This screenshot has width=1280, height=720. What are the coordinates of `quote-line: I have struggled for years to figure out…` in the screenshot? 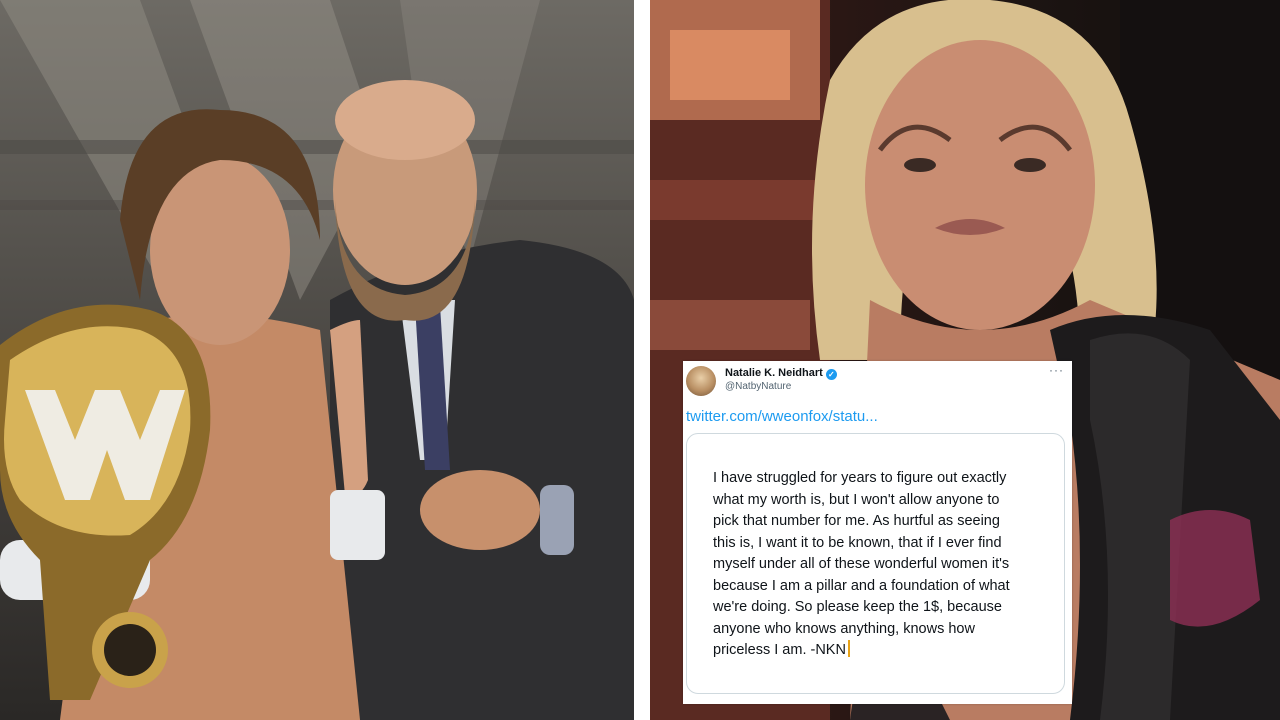 It's located at (860, 478).